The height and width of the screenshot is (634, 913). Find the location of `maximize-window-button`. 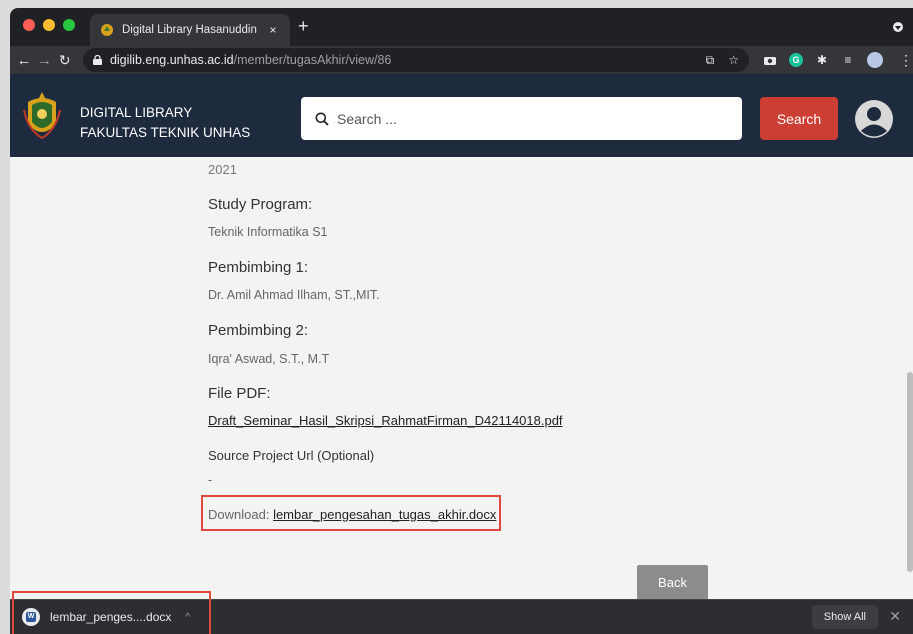

maximize-window-button is located at coordinates (69, 25).